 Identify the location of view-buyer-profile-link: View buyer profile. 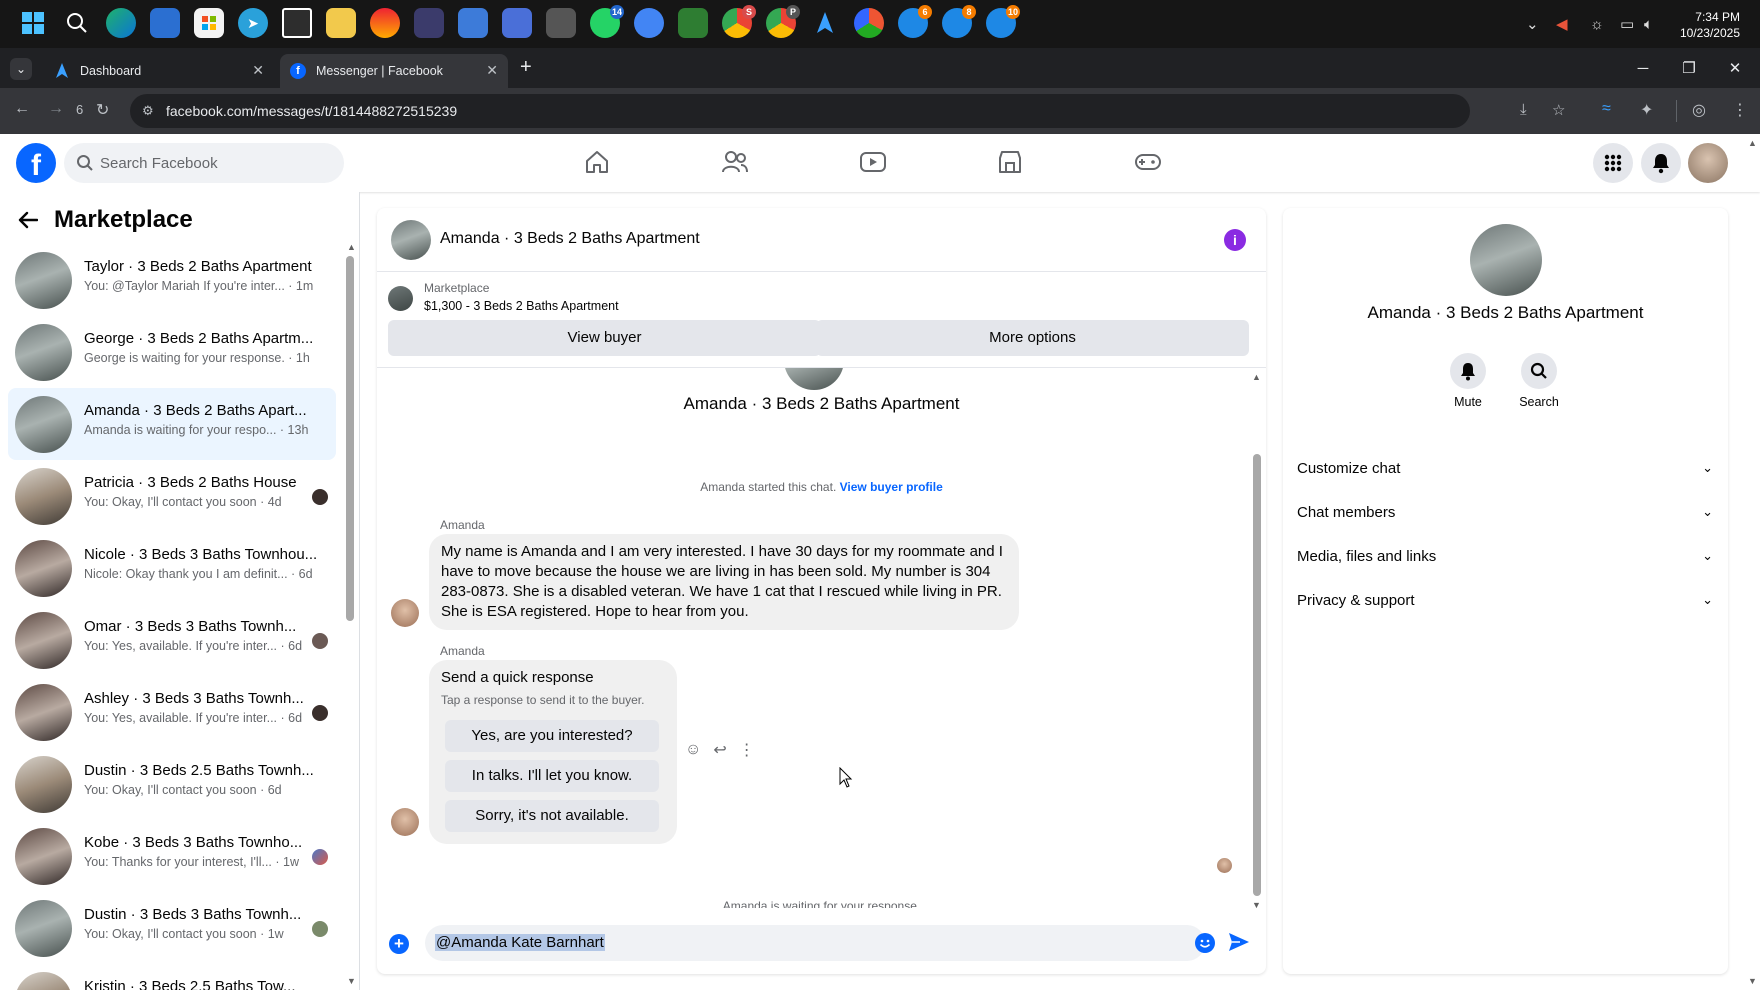
(891, 487).